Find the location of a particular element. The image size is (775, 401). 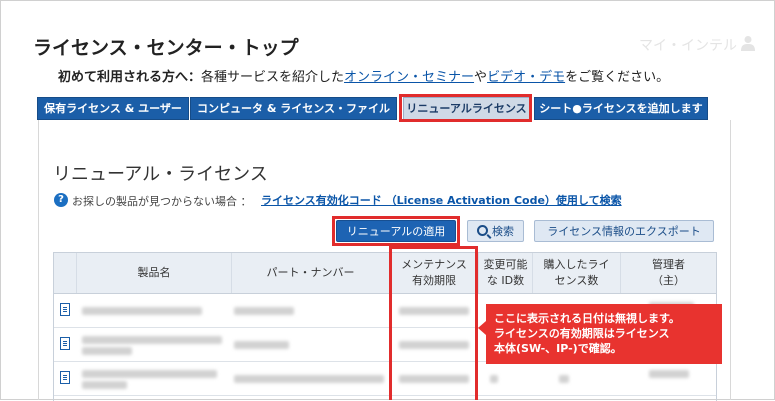

export-license-info-button: ライセンス情報のエクスポート is located at coordinates (624, 231).